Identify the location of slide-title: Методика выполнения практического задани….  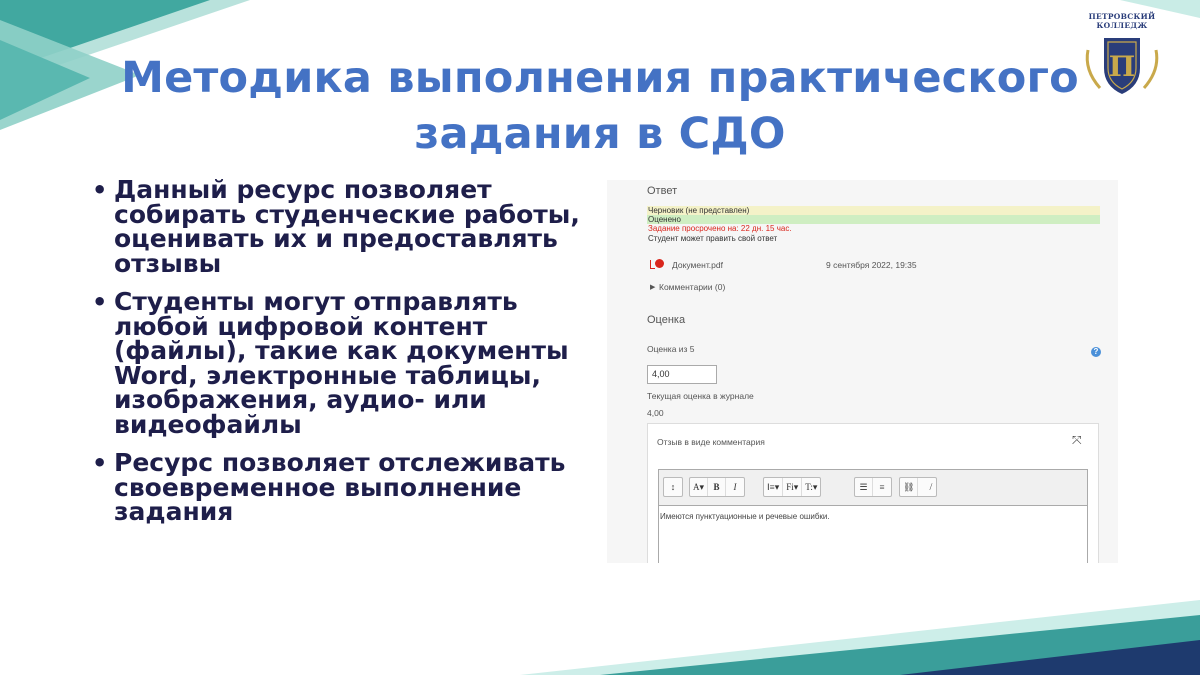
(600, 106).